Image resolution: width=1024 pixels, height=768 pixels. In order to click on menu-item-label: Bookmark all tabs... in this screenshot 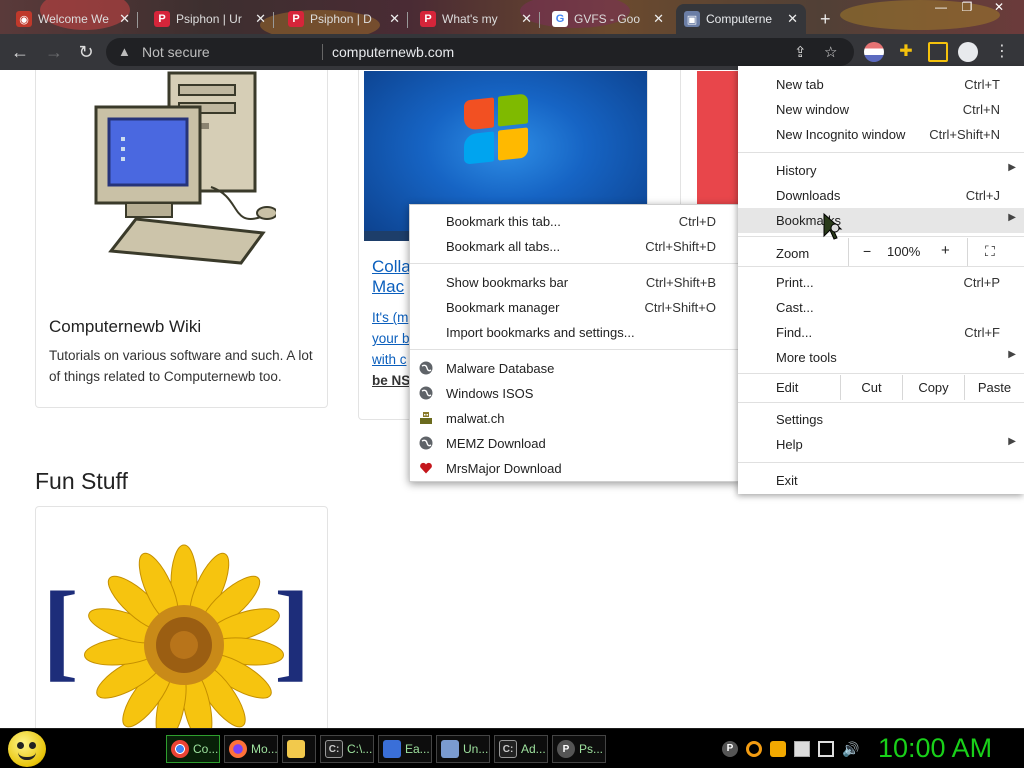, I will do `click(503, 246)`.